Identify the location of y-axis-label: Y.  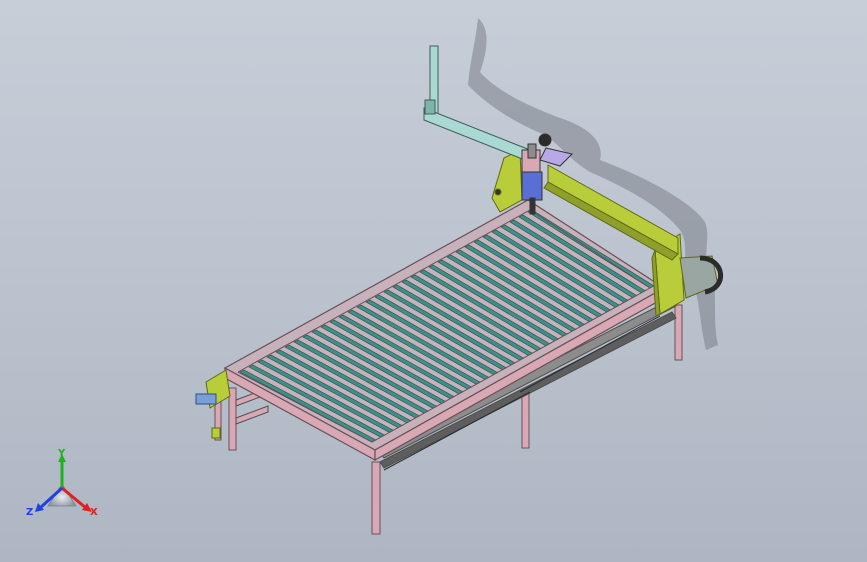
(61, 453).